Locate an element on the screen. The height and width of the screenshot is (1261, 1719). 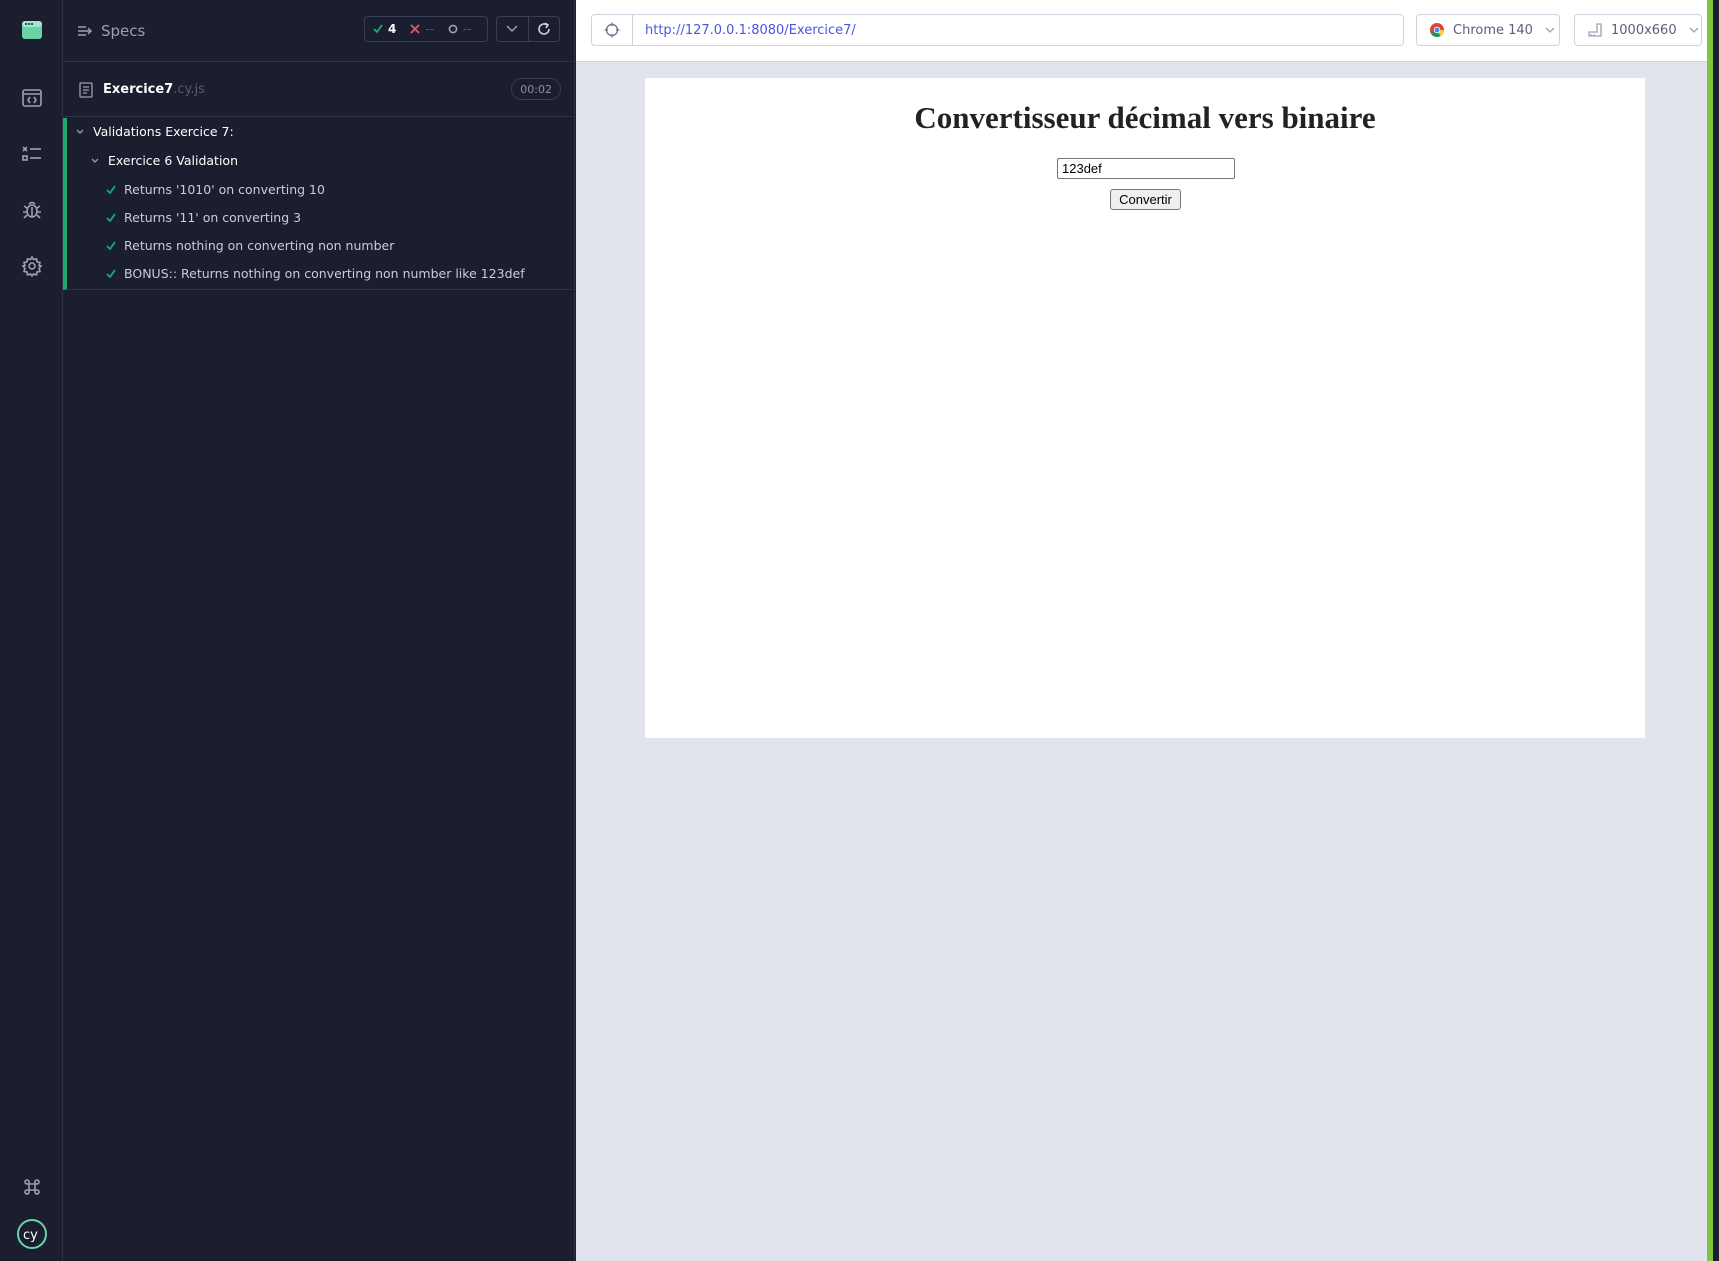
suite-row: Exercice 6 Validation is located at coordinates (164, 160).